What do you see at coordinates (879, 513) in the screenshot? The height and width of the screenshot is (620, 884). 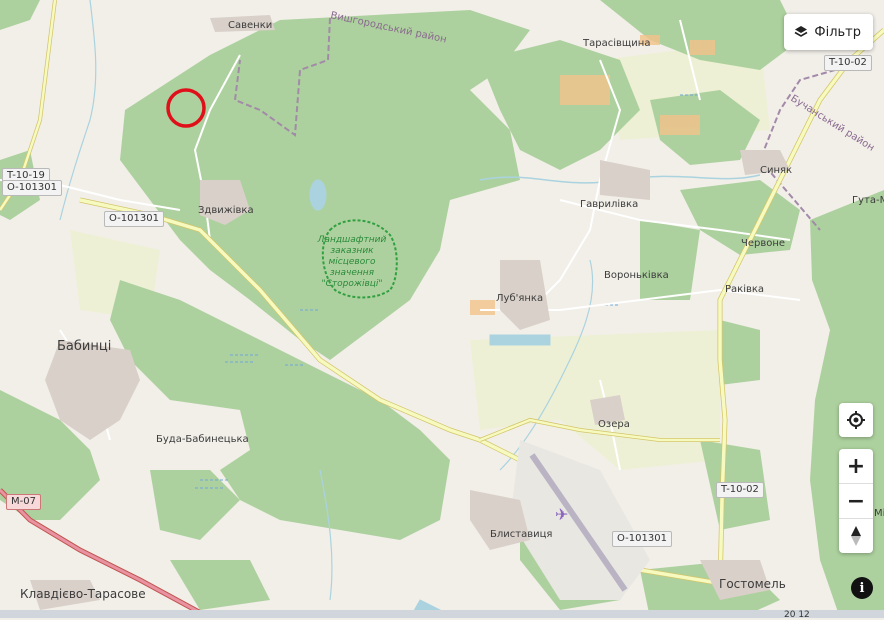 I see `place-label-mis: Міс` at bounding box center [879, 513].